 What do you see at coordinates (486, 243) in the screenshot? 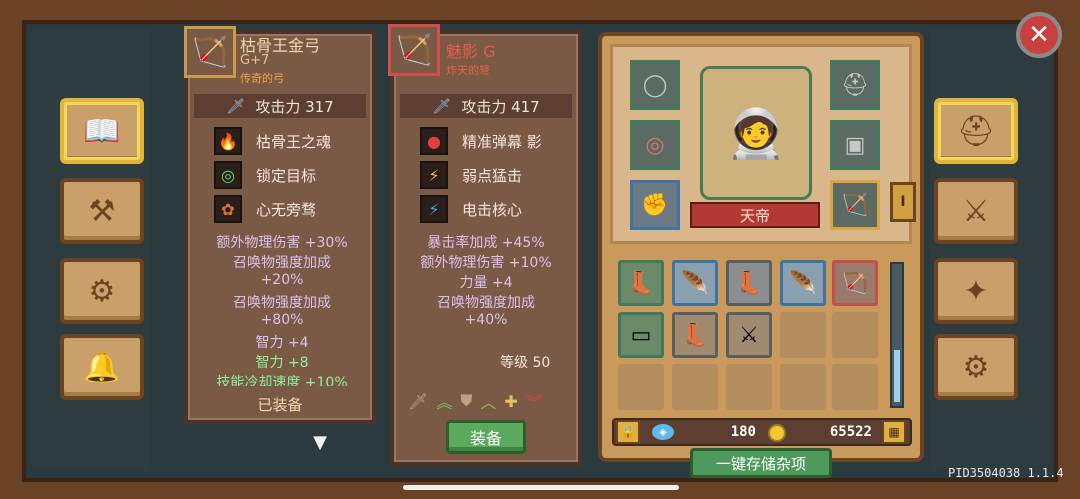
I see `new-bonus-line: 暴击率加成 +45%` at bounding box center [486, 243].